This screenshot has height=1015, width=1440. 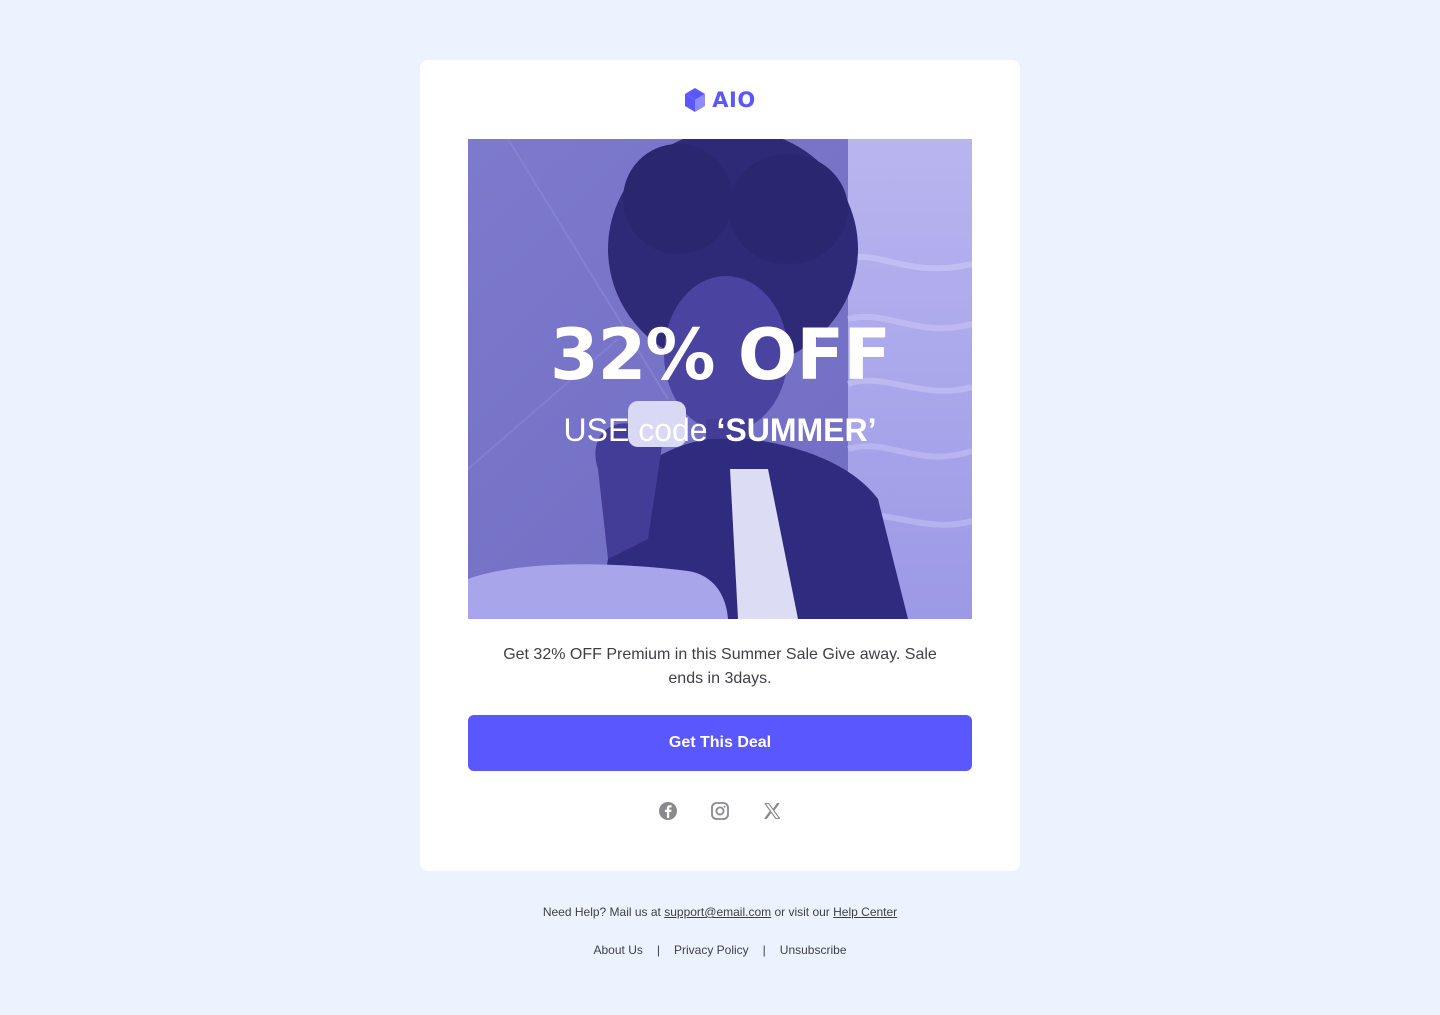 What do you see at coordinates (618, 950) in the screenshot?
I see `about-us-link: About Us` at bounding box center [618, 950].